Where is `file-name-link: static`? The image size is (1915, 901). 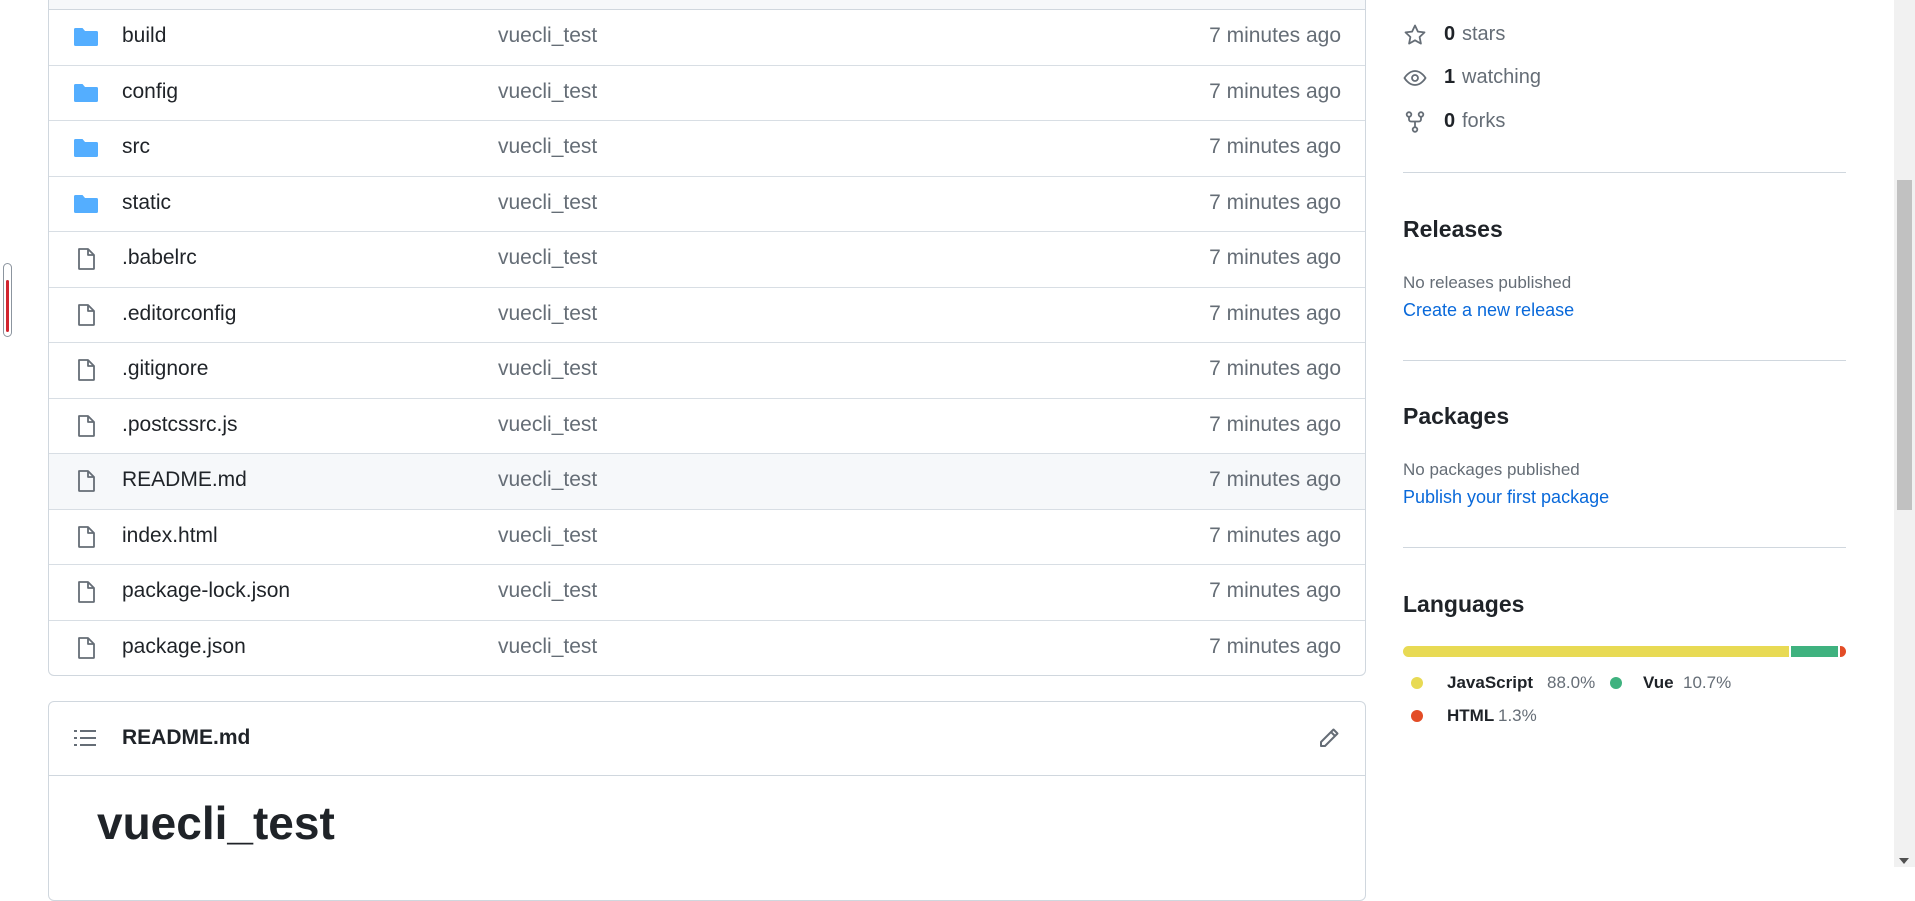
file-name-link: static is located at coordinates (146, 203).